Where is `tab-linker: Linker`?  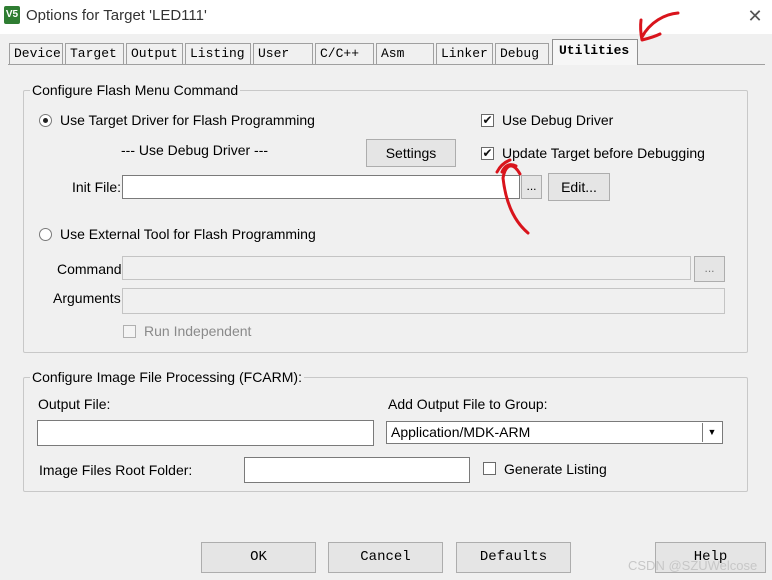 tab-linker: Linker is located at coordinates (464, 53).